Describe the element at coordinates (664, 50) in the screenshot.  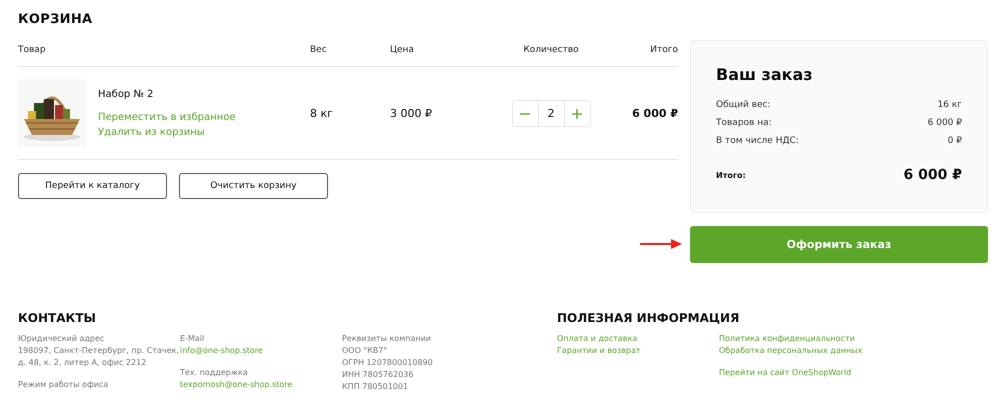
I see `column-header: Итого` at that location.